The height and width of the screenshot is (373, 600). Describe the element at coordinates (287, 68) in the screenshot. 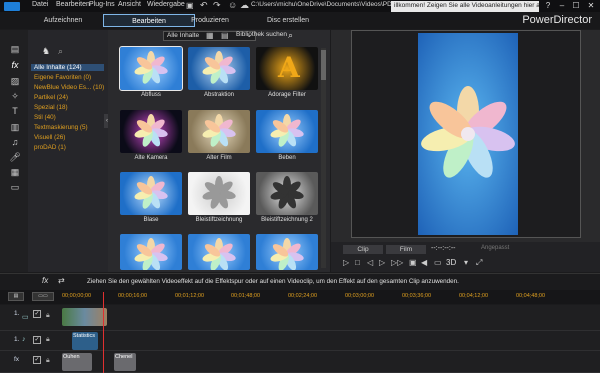

I see `effect-thumbnail: A` at that location.